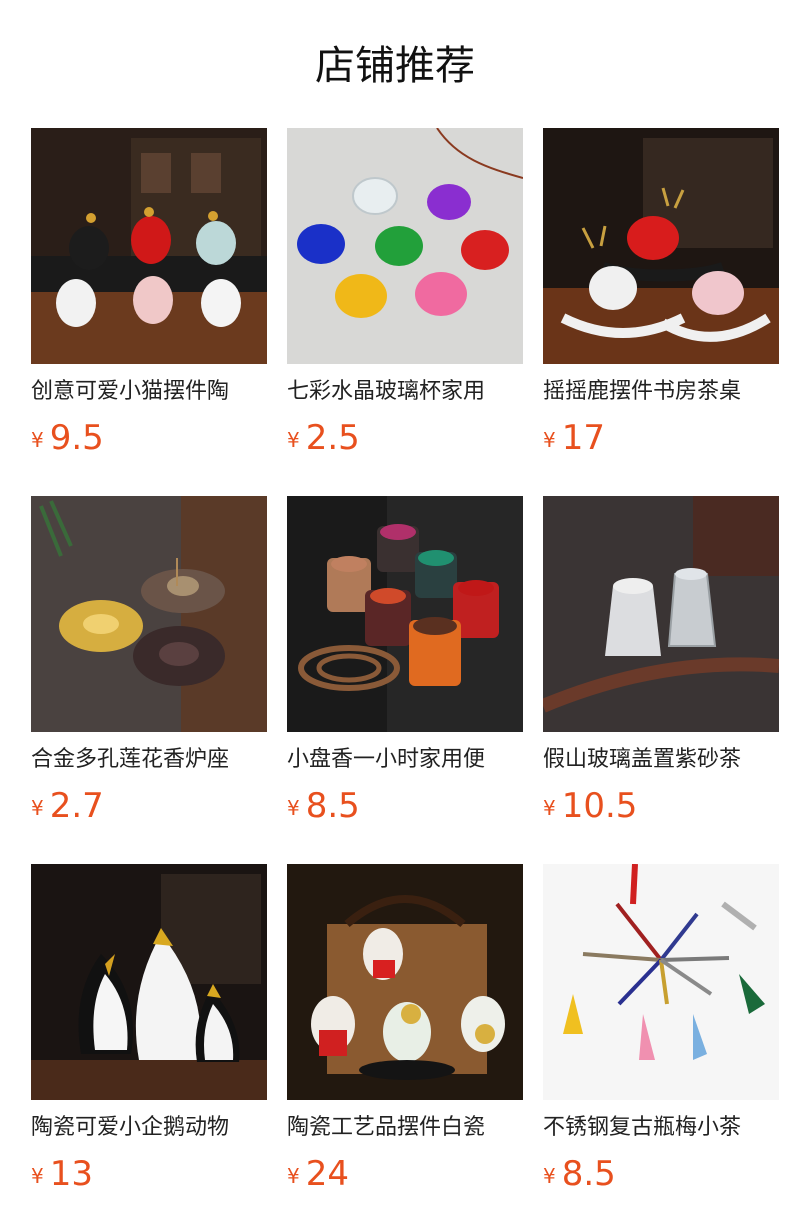 This screenshot has height=1232, width=790. Describe the element at coordinates (76, 438) in the screenshot. I see `price-amount: 9.5` at that location.